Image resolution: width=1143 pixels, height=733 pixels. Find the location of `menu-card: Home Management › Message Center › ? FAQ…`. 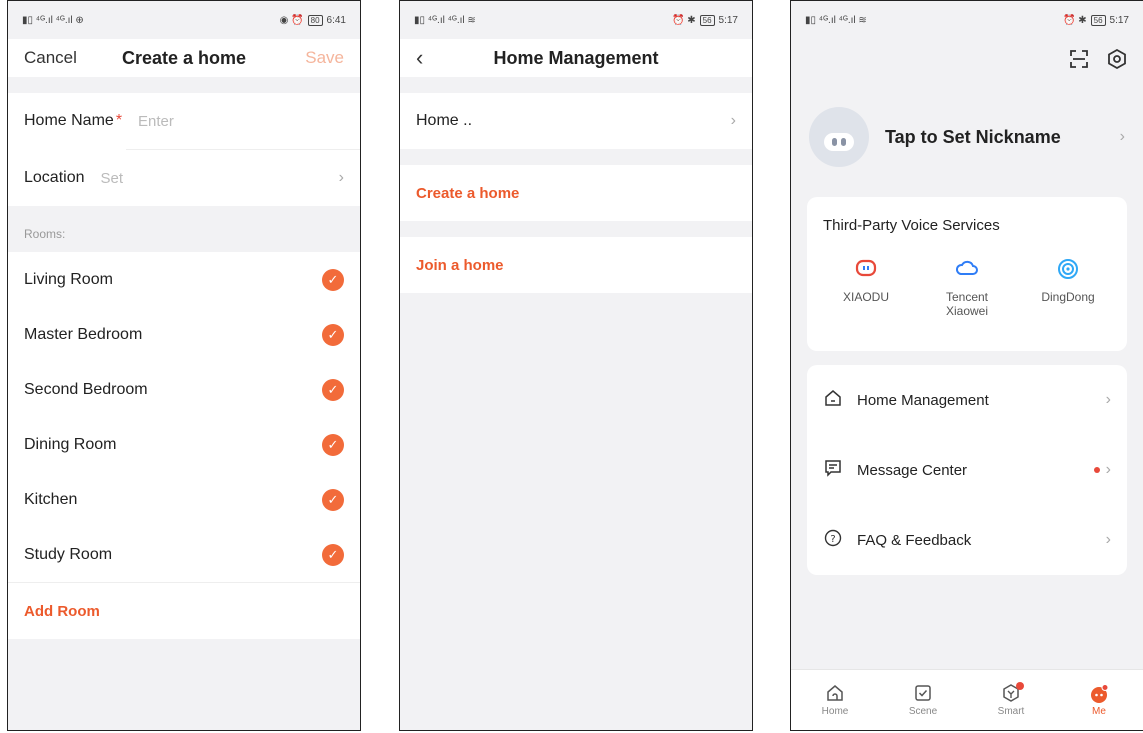

menu-card: Home Management › Message Center › ? FAQ… is located at coordinates (967, 470).